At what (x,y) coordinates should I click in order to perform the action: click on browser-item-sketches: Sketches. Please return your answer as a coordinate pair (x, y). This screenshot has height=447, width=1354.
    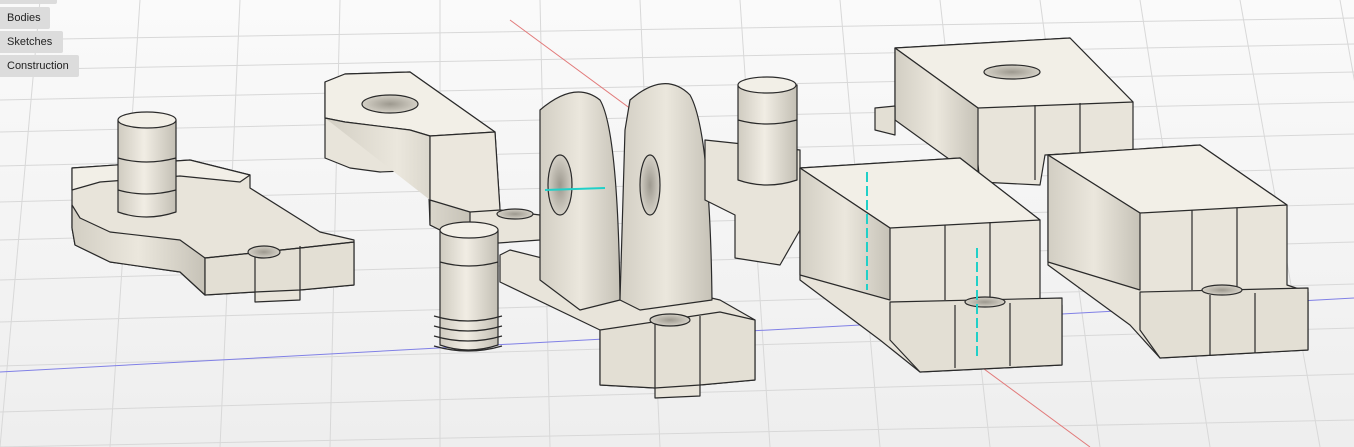
    Looking at the image, I should click on (31, 42).